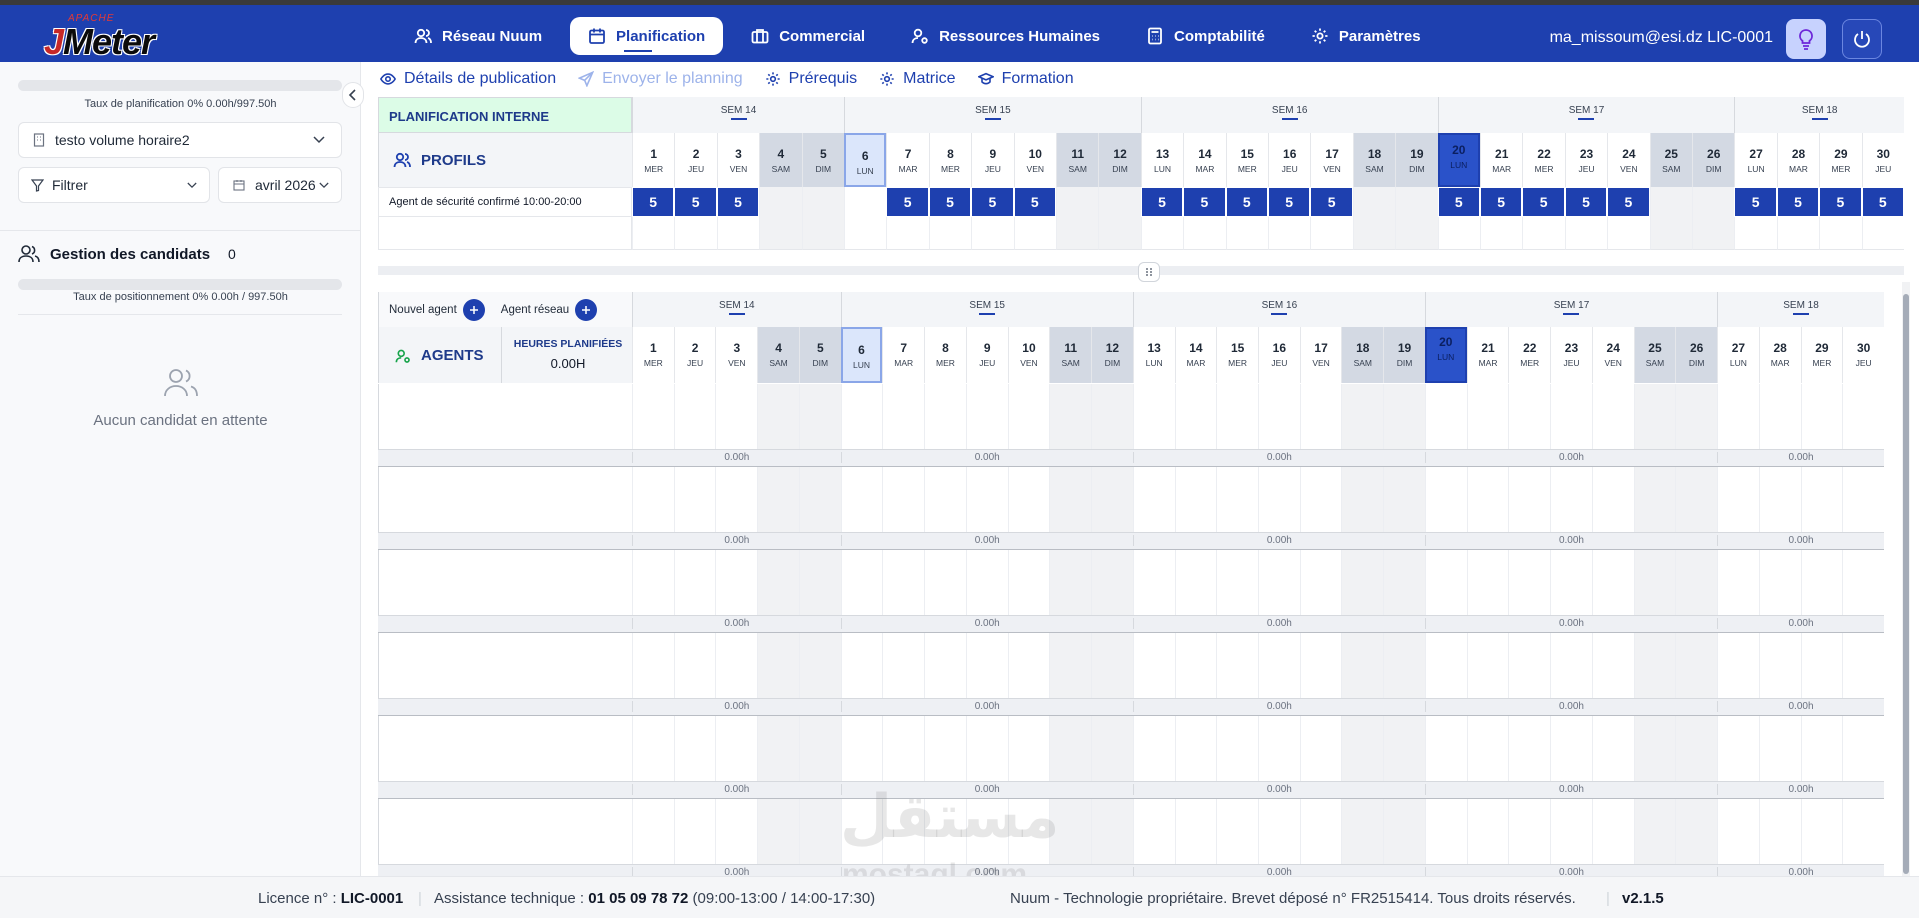 The image size is (1919, 918). I want to click on day-header-29: 29 MER, so click(1821, 355).